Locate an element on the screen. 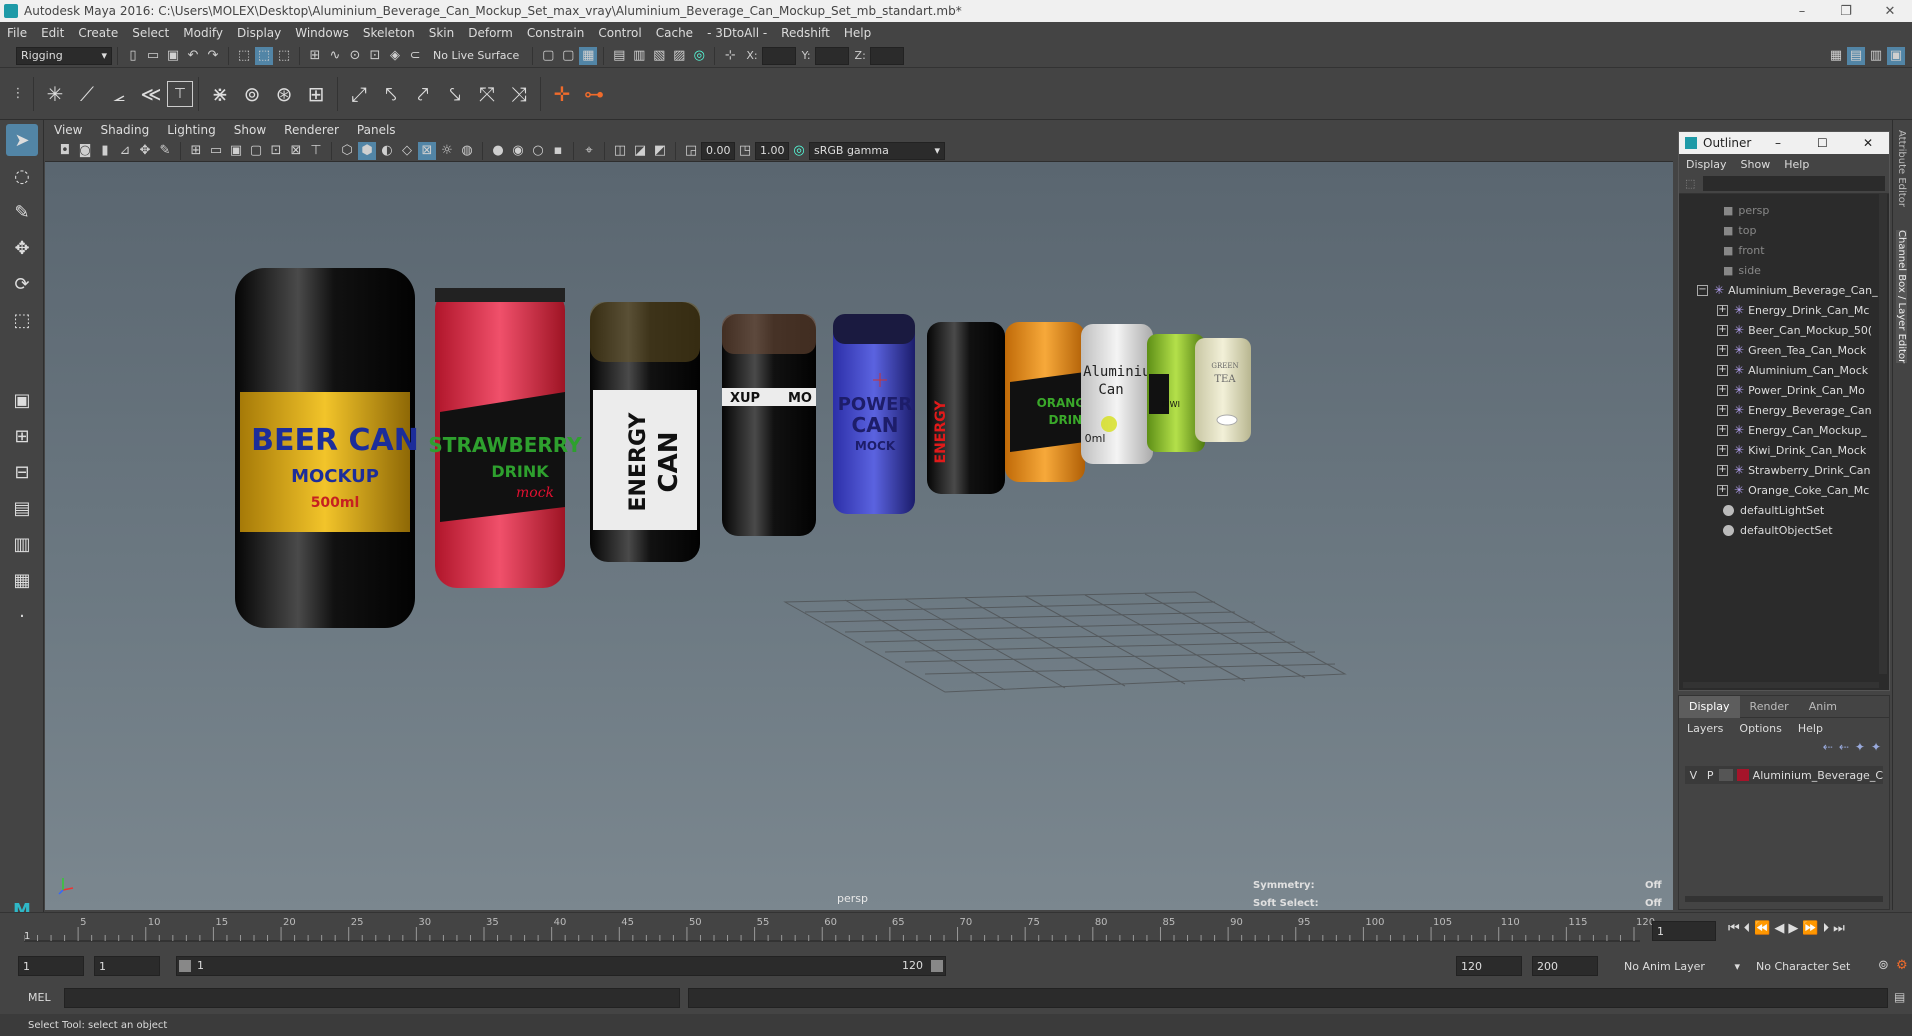  layer-name: Aluminium_Beverage_C is located at coordinates (1818, 775).